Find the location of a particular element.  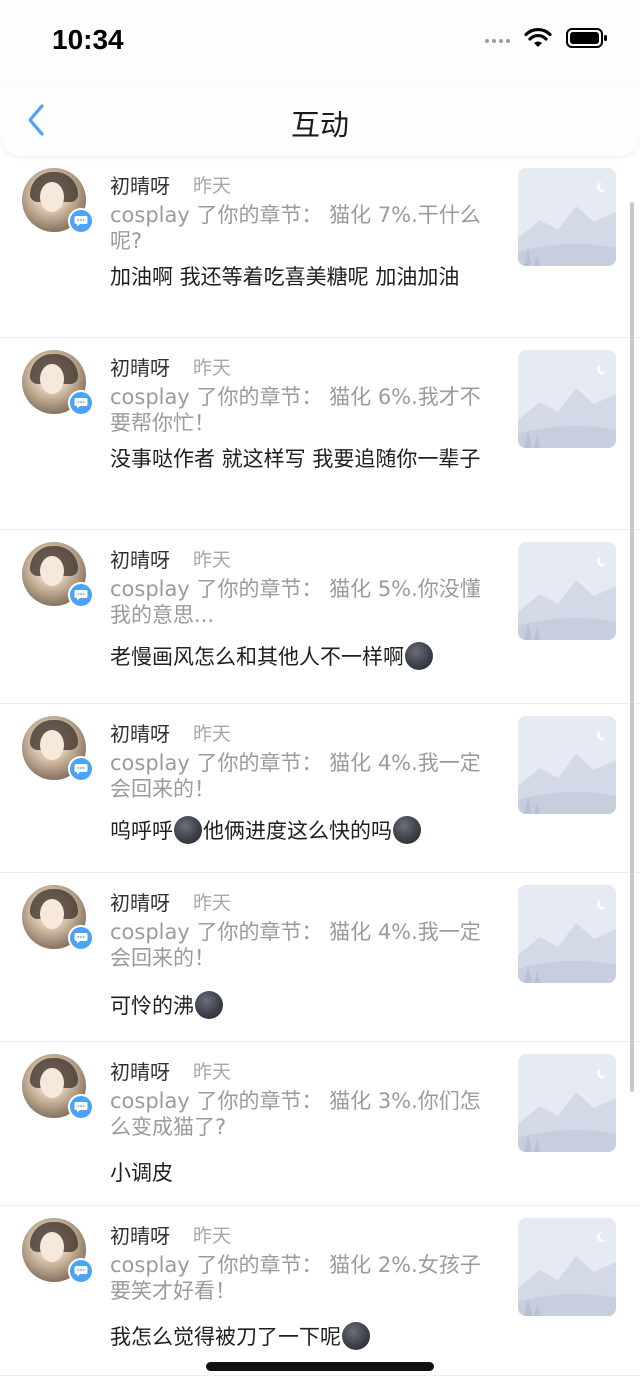

status-bar: 10:34 is located at coordinates (320, 42).